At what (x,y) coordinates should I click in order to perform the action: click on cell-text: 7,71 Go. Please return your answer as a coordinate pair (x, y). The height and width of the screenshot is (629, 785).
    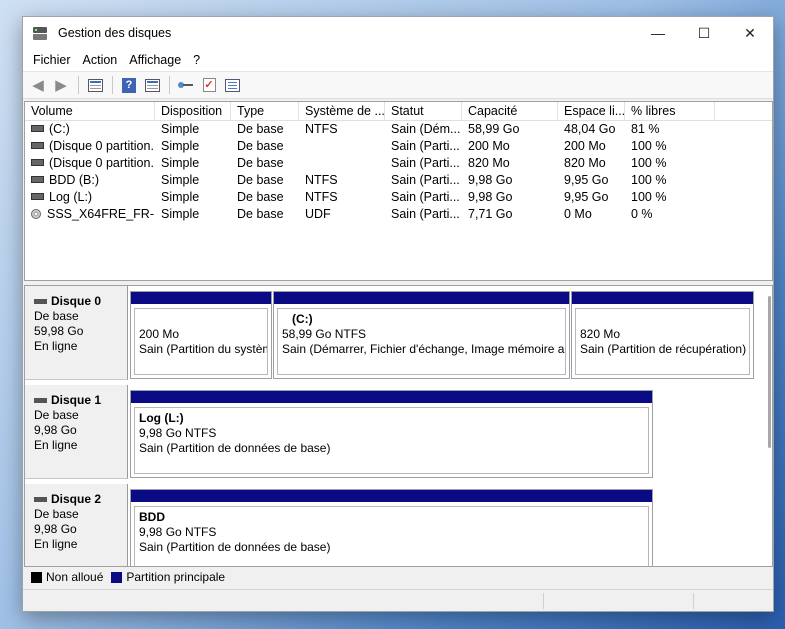
    Looking at the image, I should click on (490, 214).